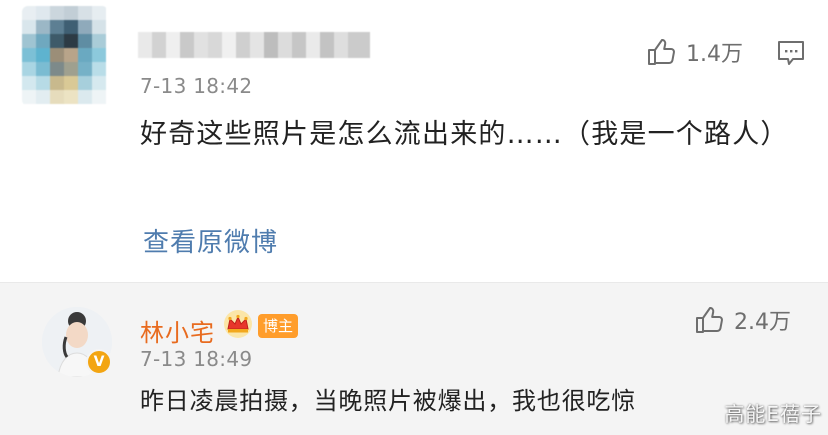 The image size is (828, 435). I want to click on reply-like-button: 2.4万, so click(742, 320).